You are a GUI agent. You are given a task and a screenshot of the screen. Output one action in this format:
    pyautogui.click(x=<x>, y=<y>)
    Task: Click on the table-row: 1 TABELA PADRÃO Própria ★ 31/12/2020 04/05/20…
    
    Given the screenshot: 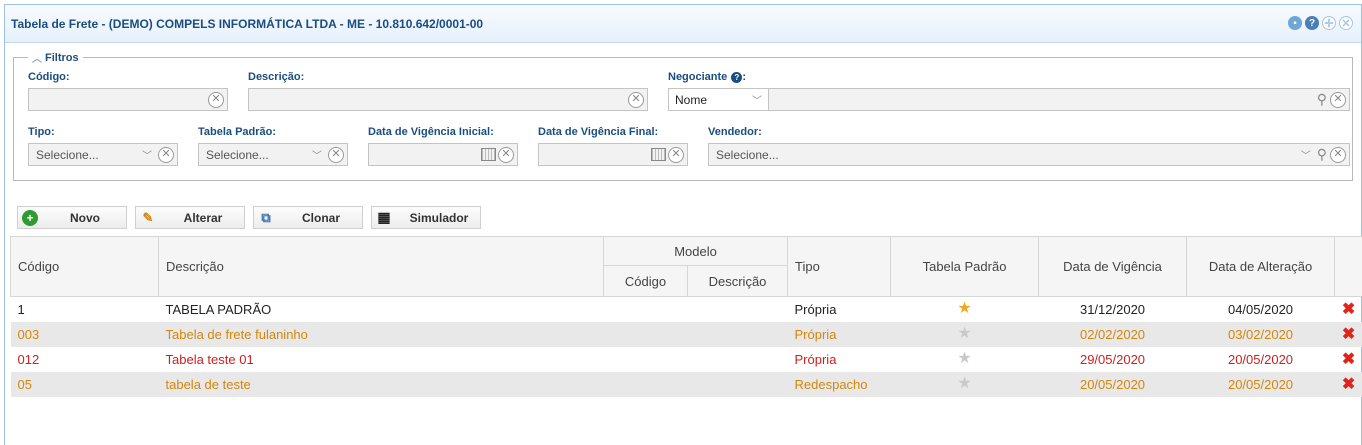 What is the action you would take?
    pyautogui.click(x=686, y=309)
    